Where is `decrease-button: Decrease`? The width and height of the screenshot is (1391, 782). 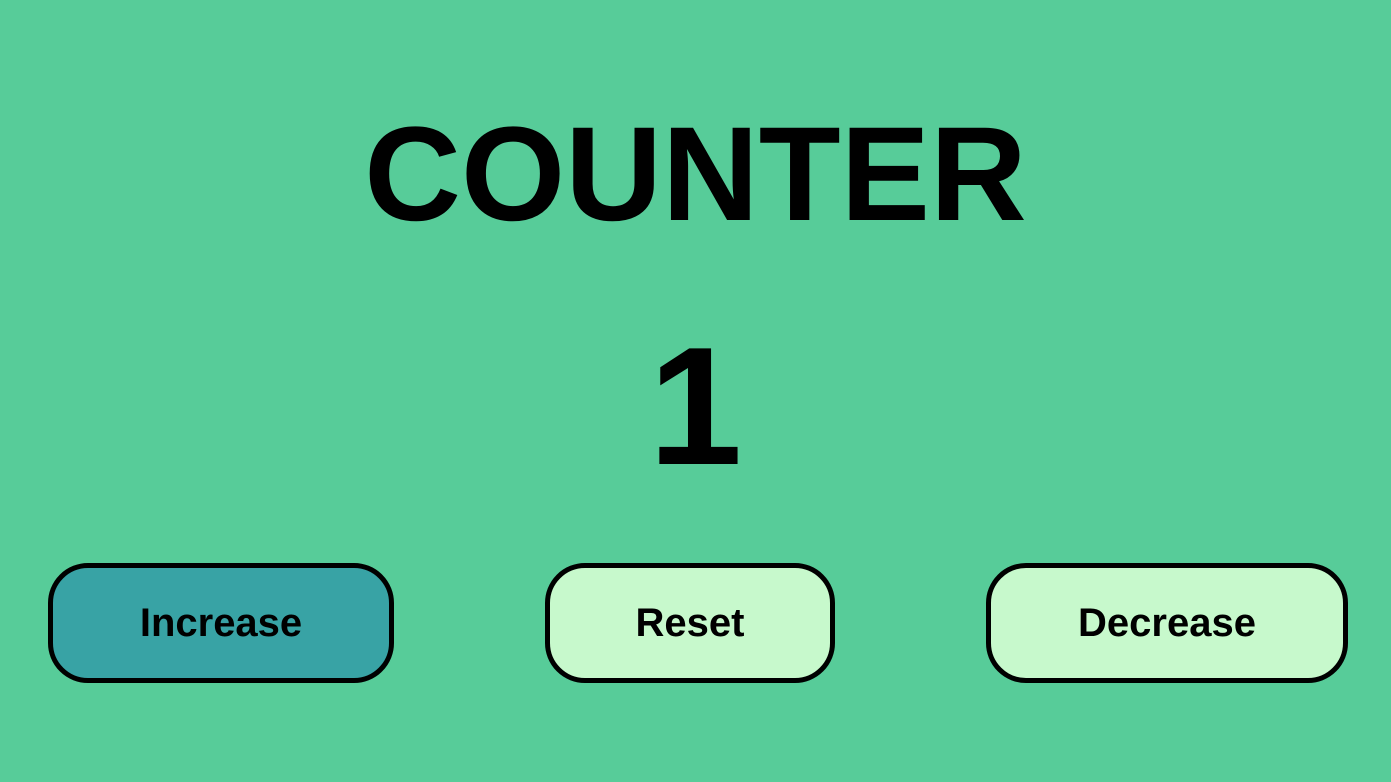
decrease-button: Decrease is located at coordinates (1167, 623).